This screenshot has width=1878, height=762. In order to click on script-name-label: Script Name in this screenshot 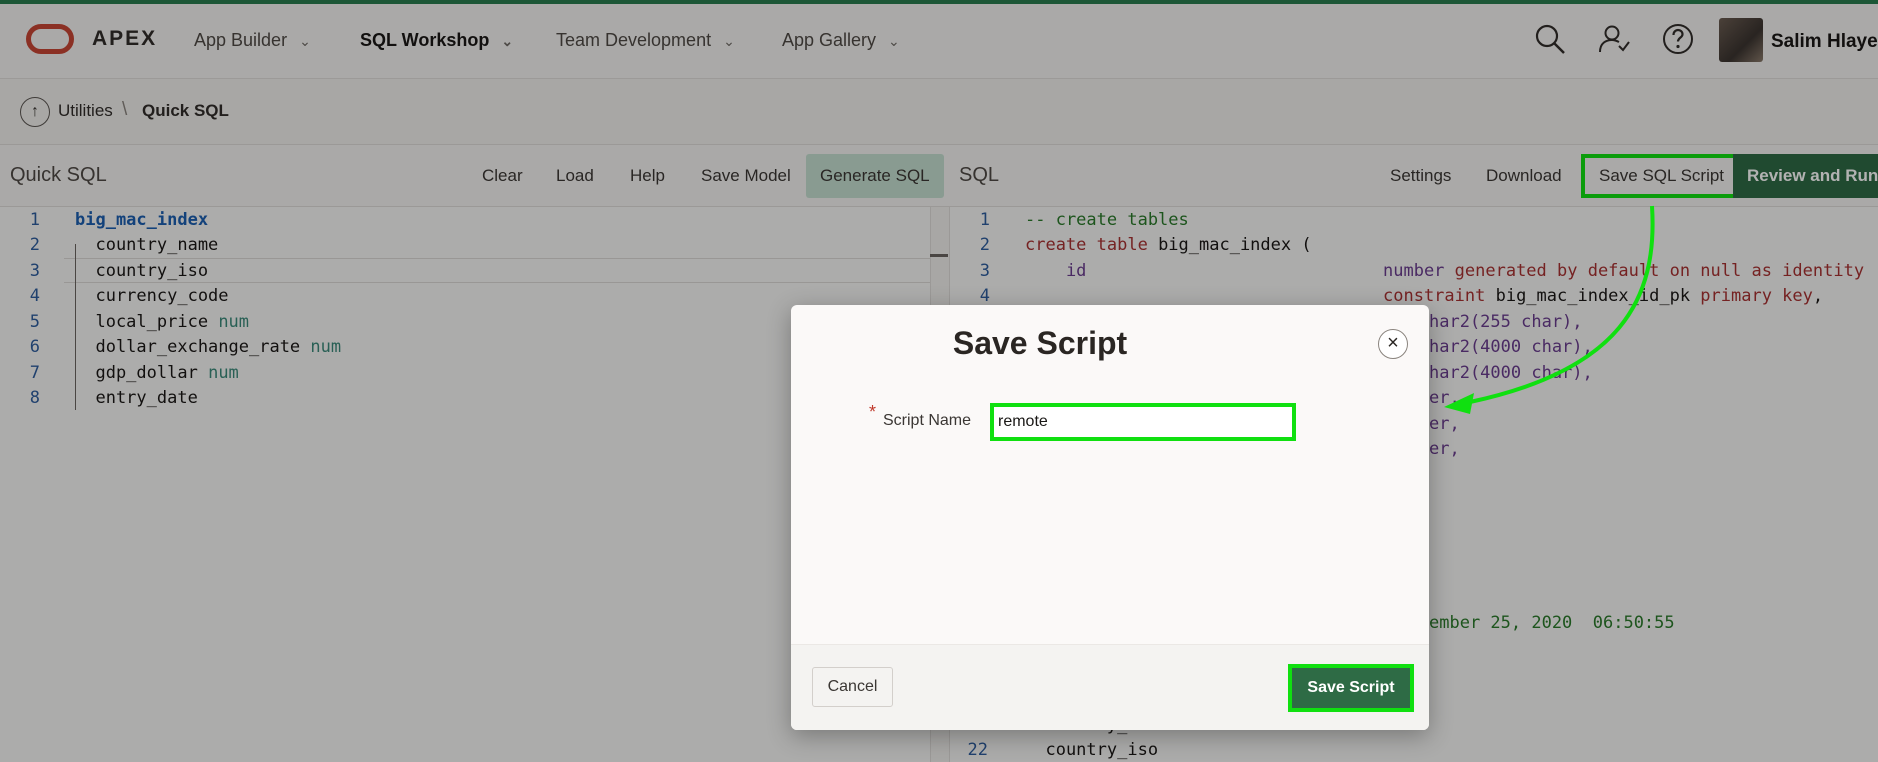, I will do `click(927, 420)`.